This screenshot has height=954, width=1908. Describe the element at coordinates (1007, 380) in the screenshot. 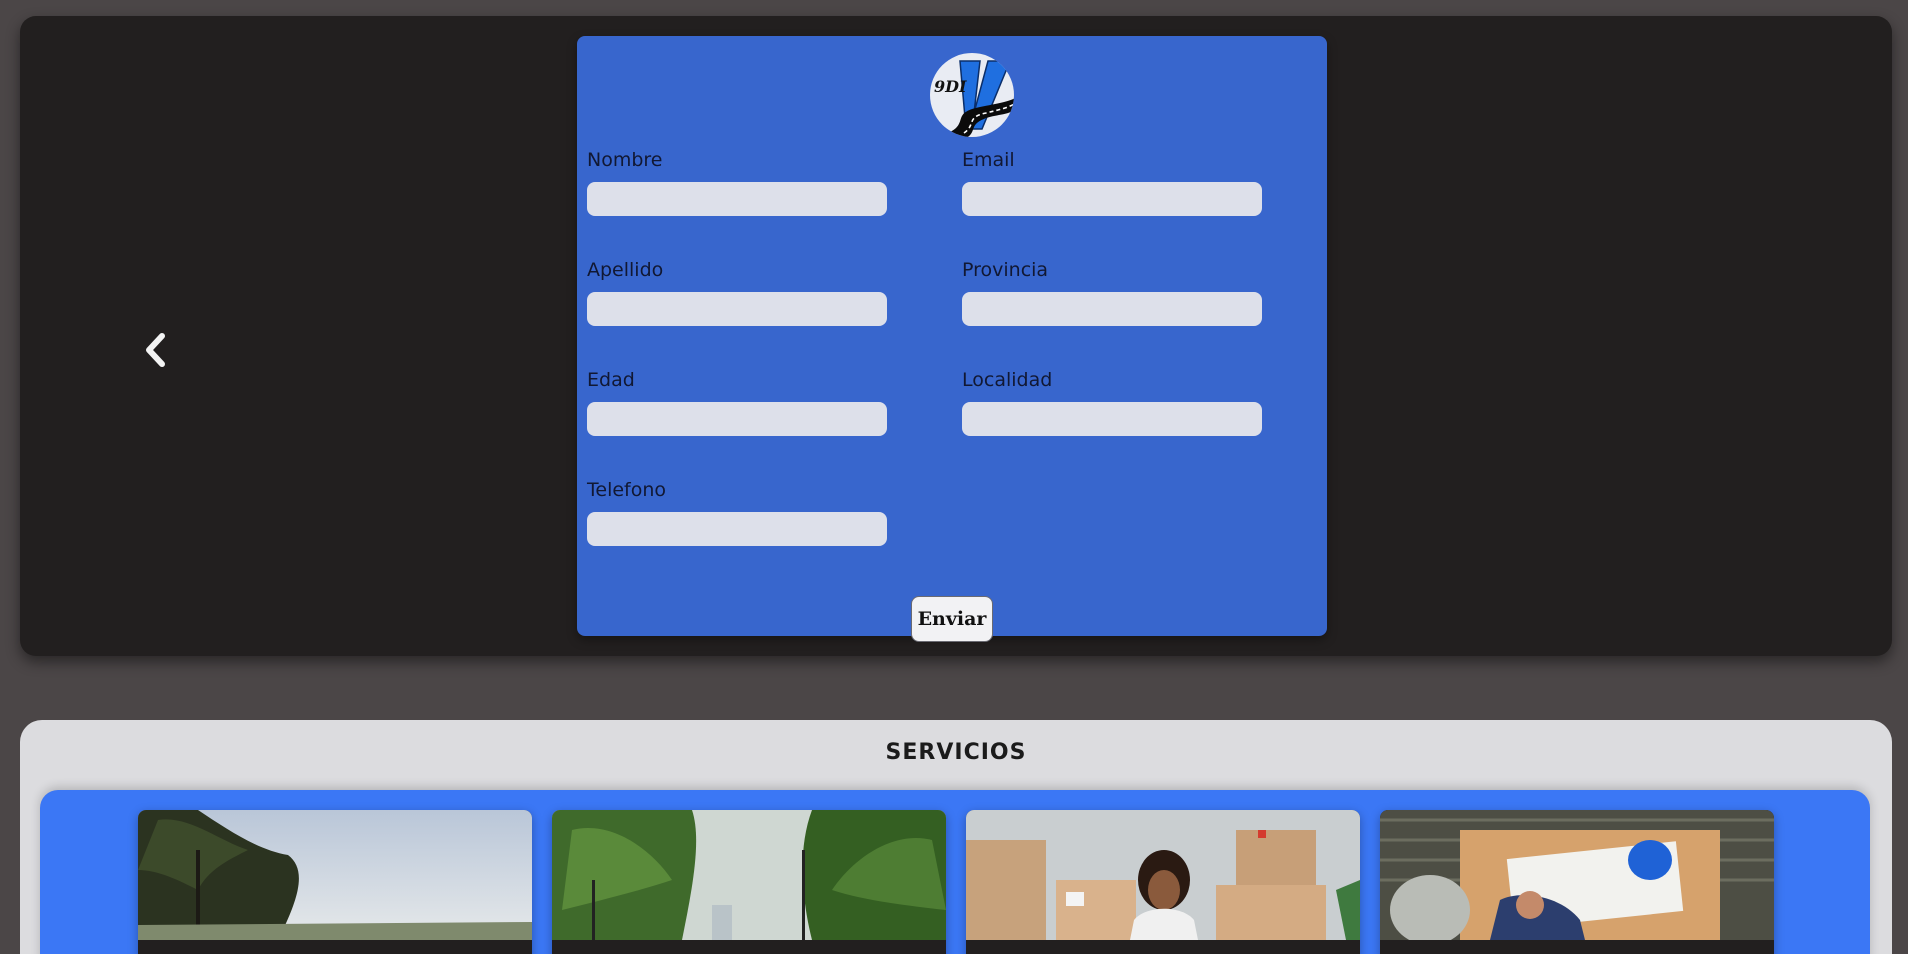

I see `localidad-label: Localidad` at that location.